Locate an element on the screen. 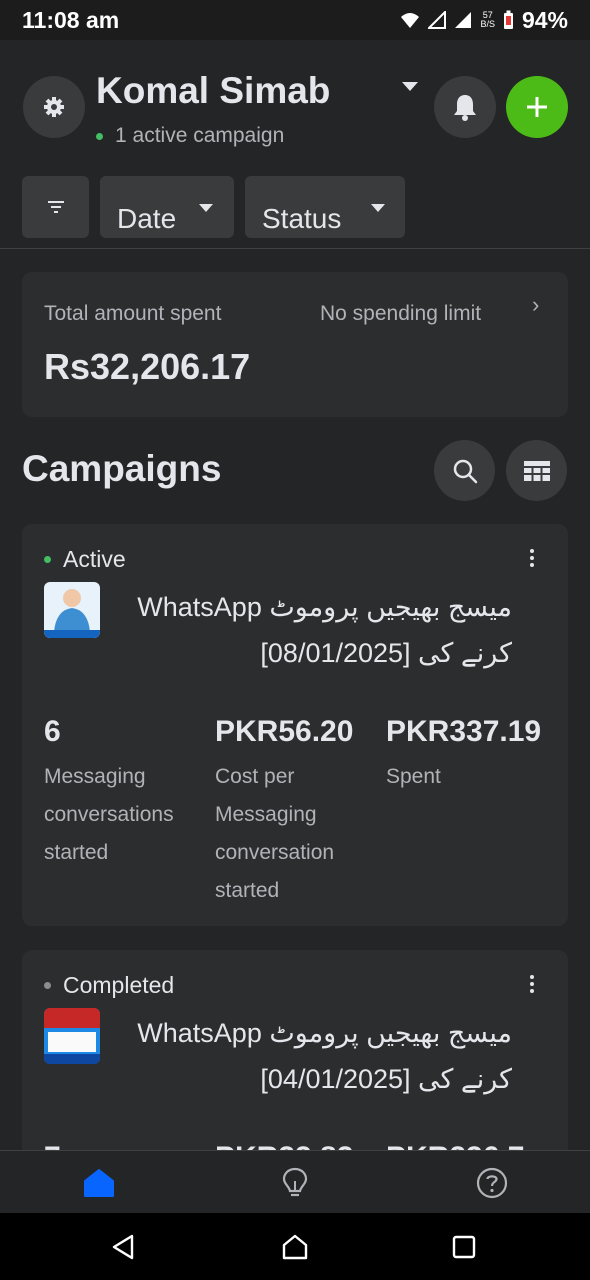 This screenshot has width=590, height=1280. bottom-navigation is located at coordinates (295, 1181).